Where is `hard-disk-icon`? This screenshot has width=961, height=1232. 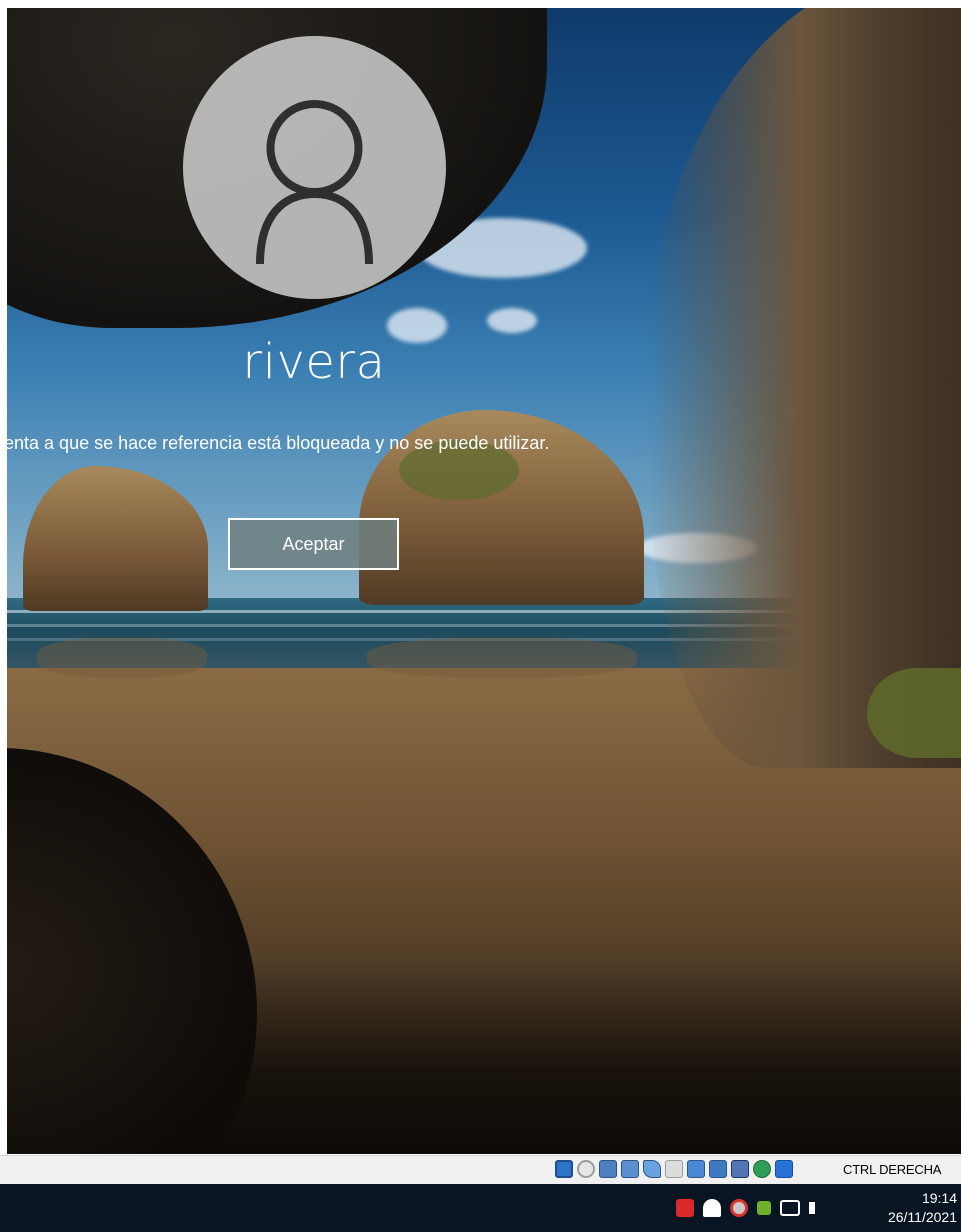 hard-disk-icon is located at coordinates (564, 1169).